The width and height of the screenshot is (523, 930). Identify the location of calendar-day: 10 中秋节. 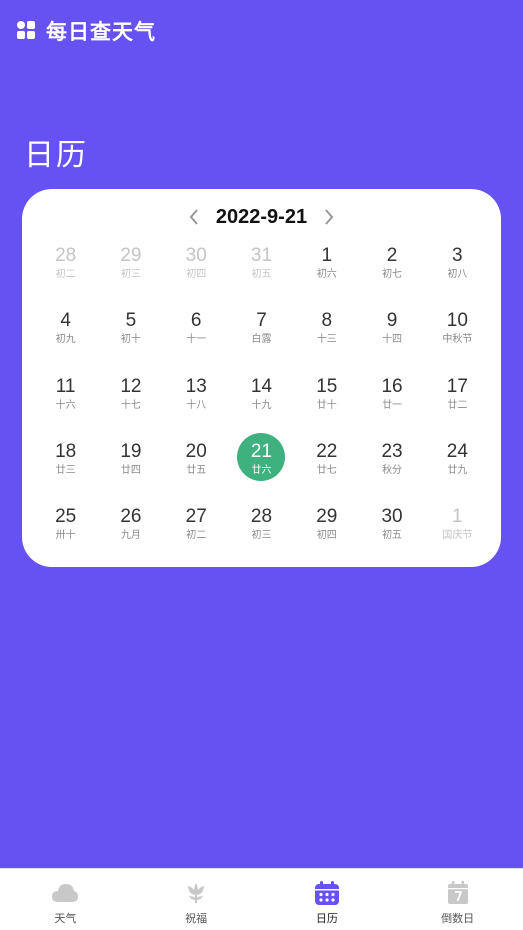
(457, 334).